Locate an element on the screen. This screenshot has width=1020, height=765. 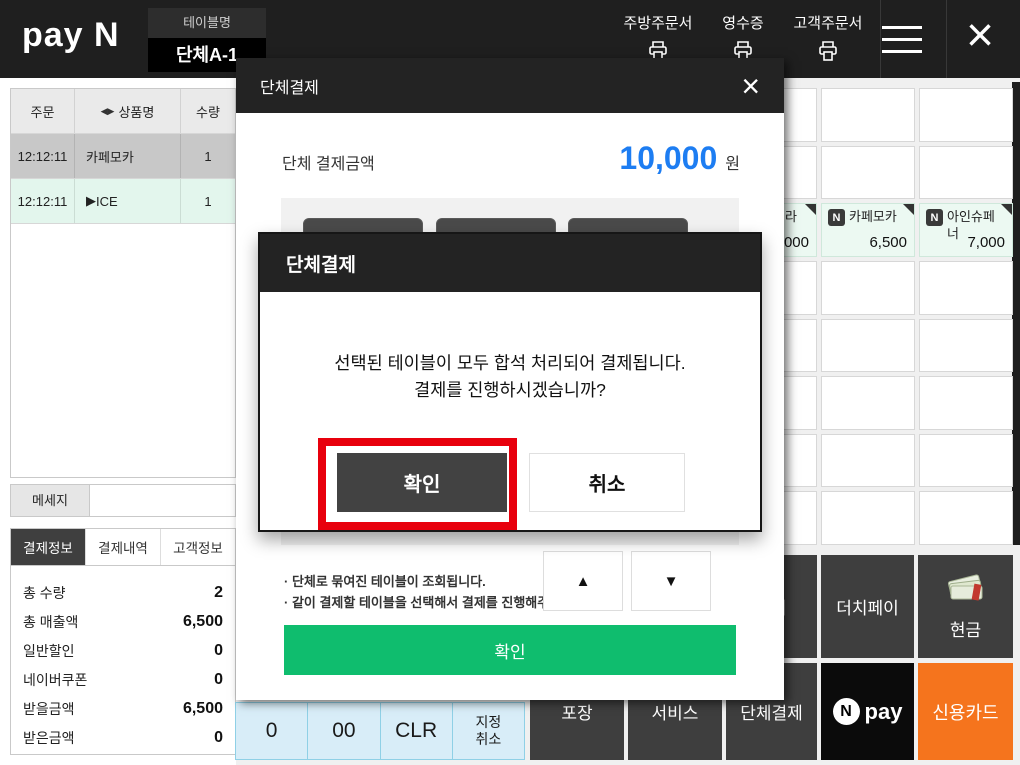
info-label: 받은금액 is located at coordinates (49, 737).